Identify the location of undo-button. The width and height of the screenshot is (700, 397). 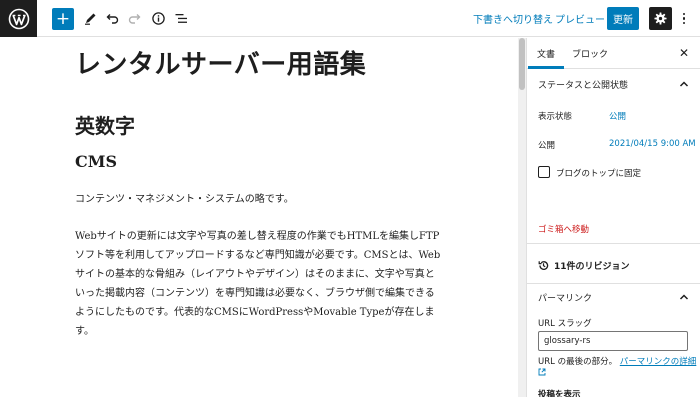
(112, 18).